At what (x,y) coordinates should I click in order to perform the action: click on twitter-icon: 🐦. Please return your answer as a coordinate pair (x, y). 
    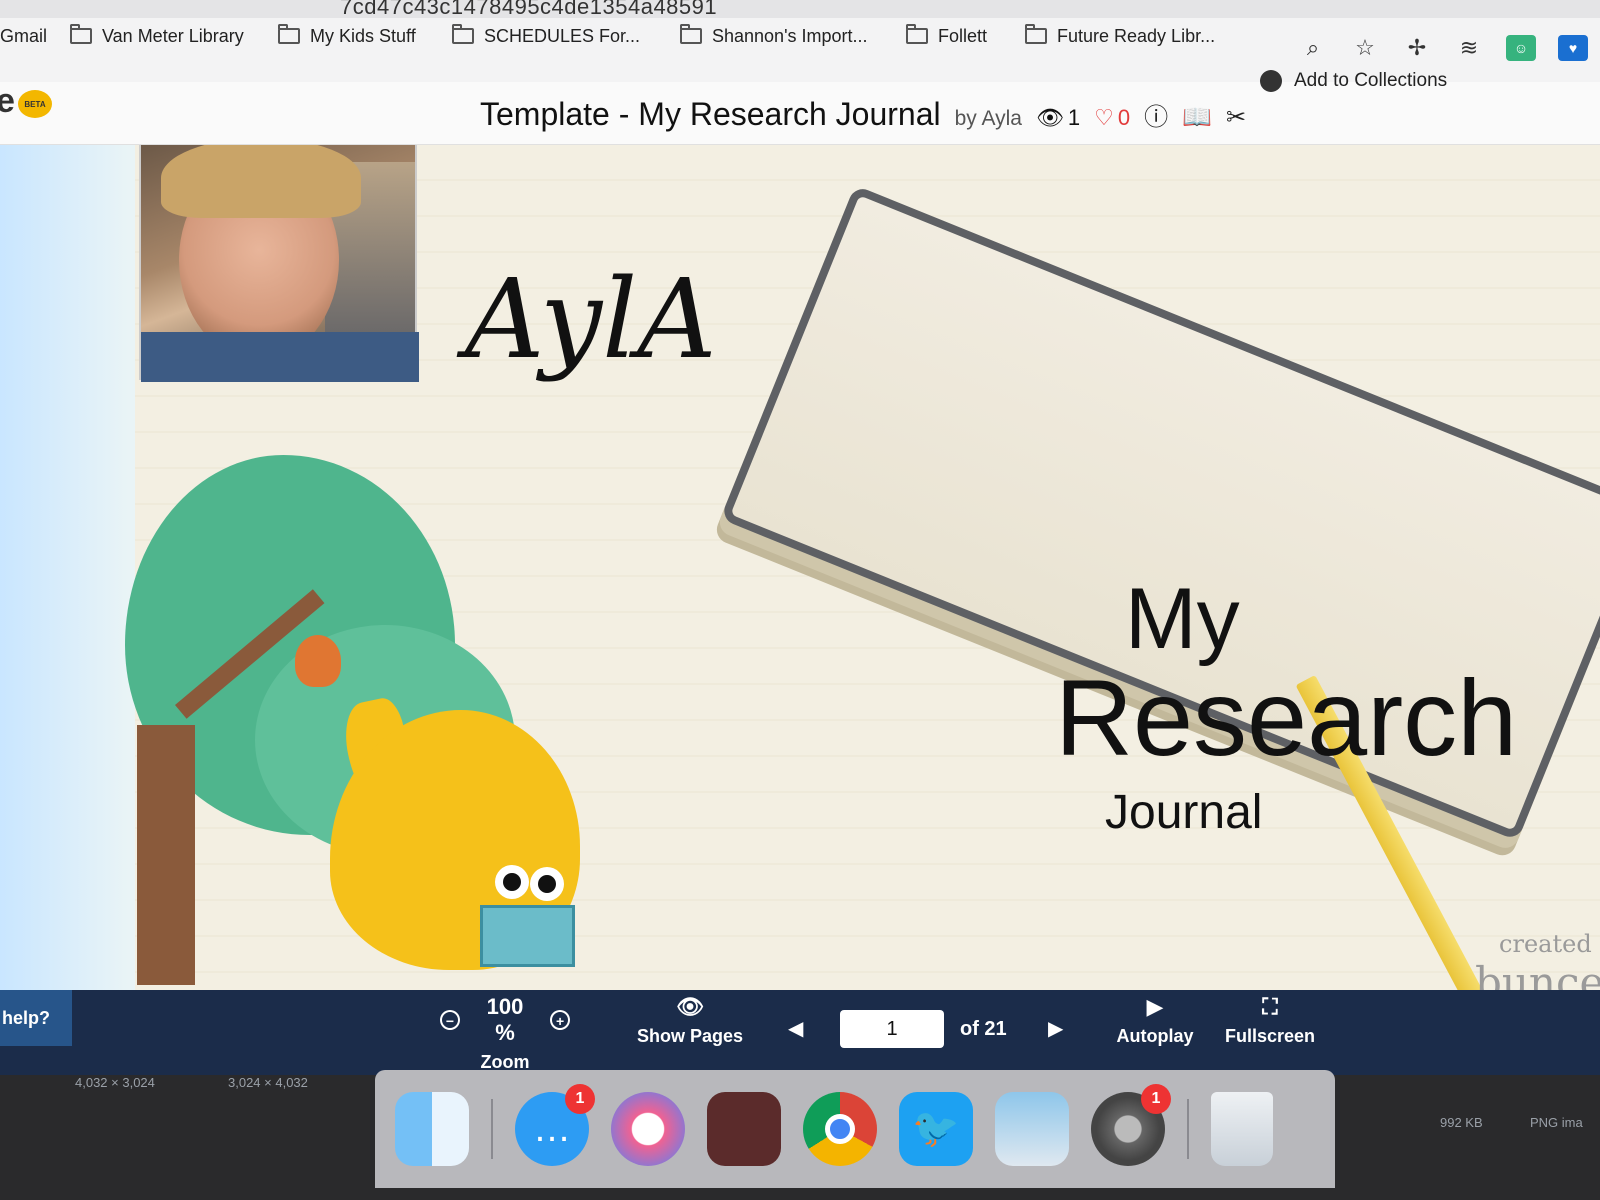
    Looking at the image, I should click on (936, 1129).